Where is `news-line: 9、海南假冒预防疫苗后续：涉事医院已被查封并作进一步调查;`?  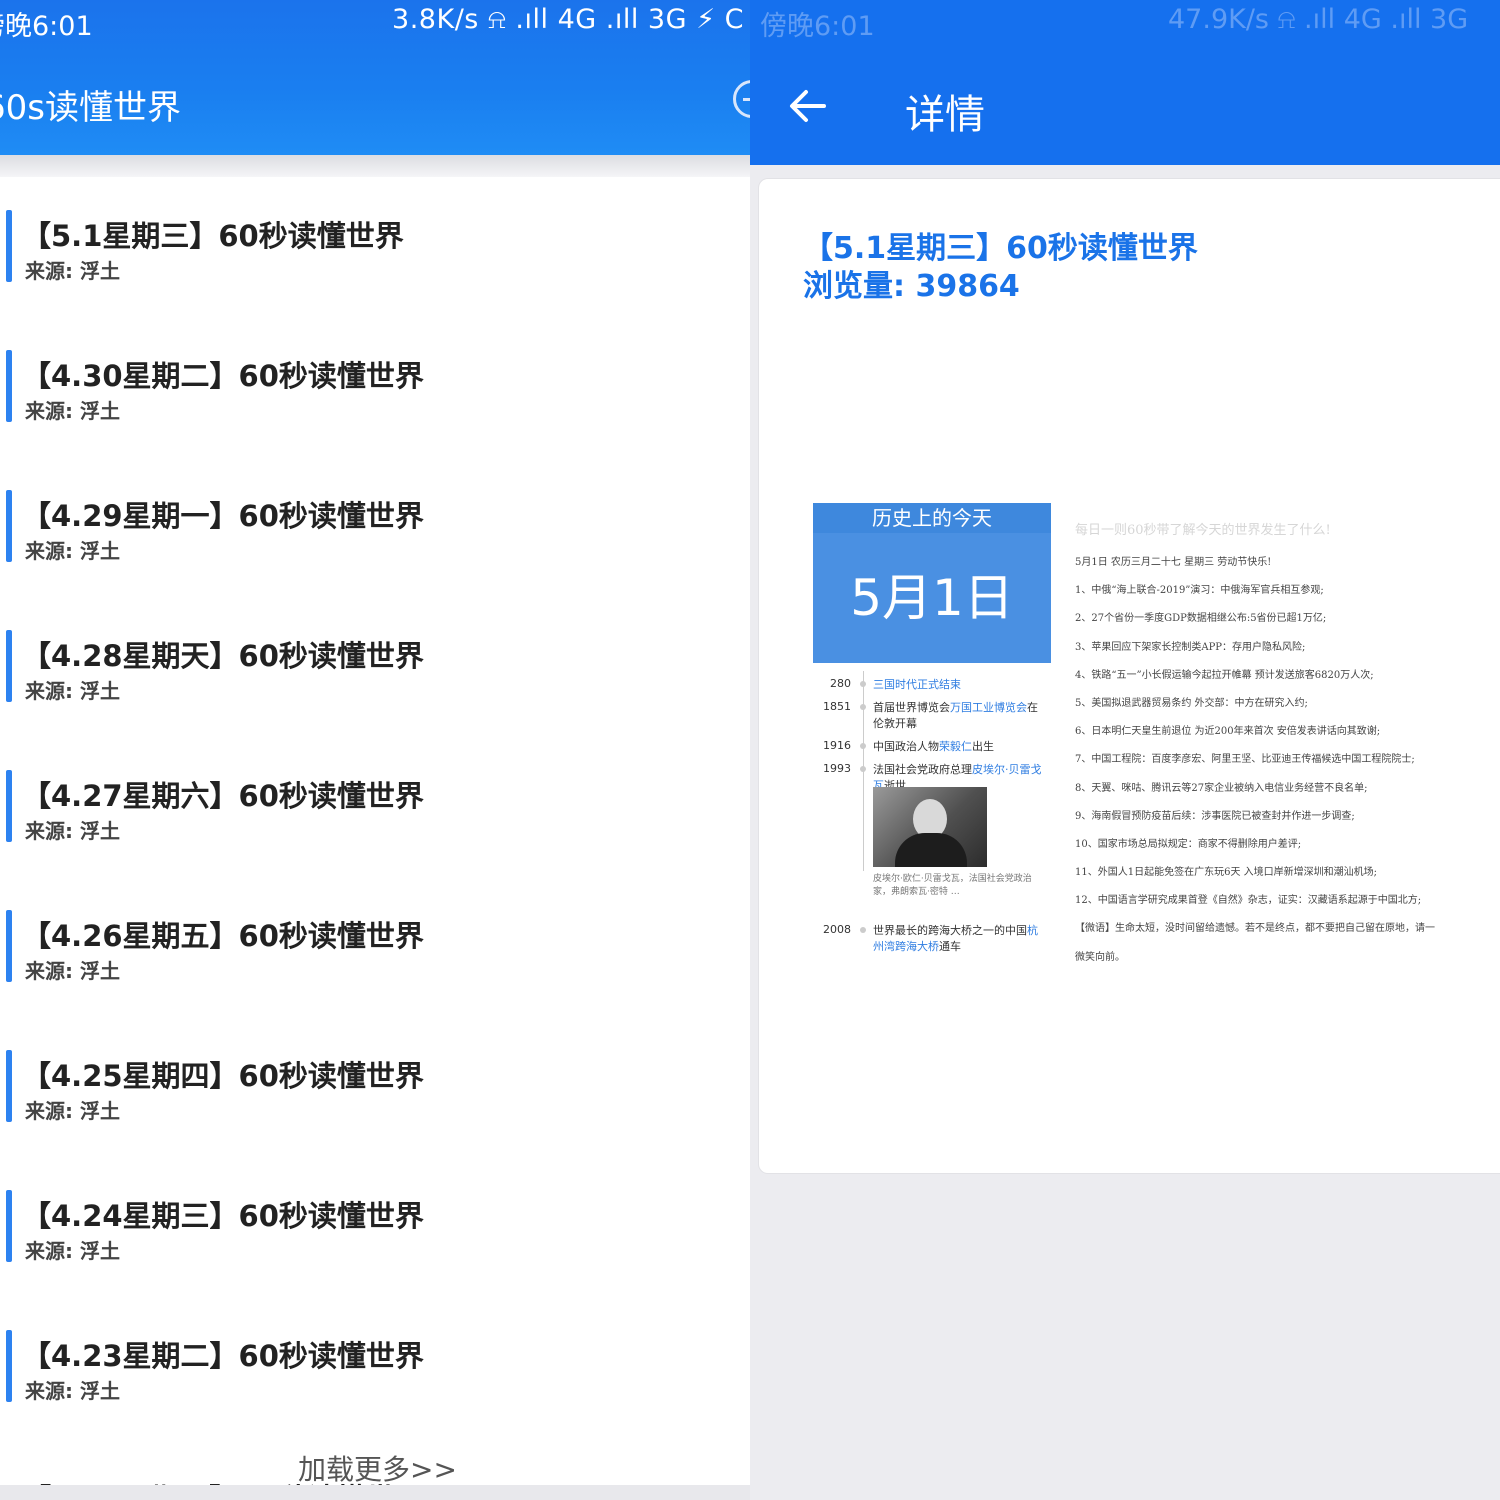
news-line: 9、海南假冒预防疫苗后续：涉事医院已被查封并作进一步调查; is located at coordinates (1215, 816).